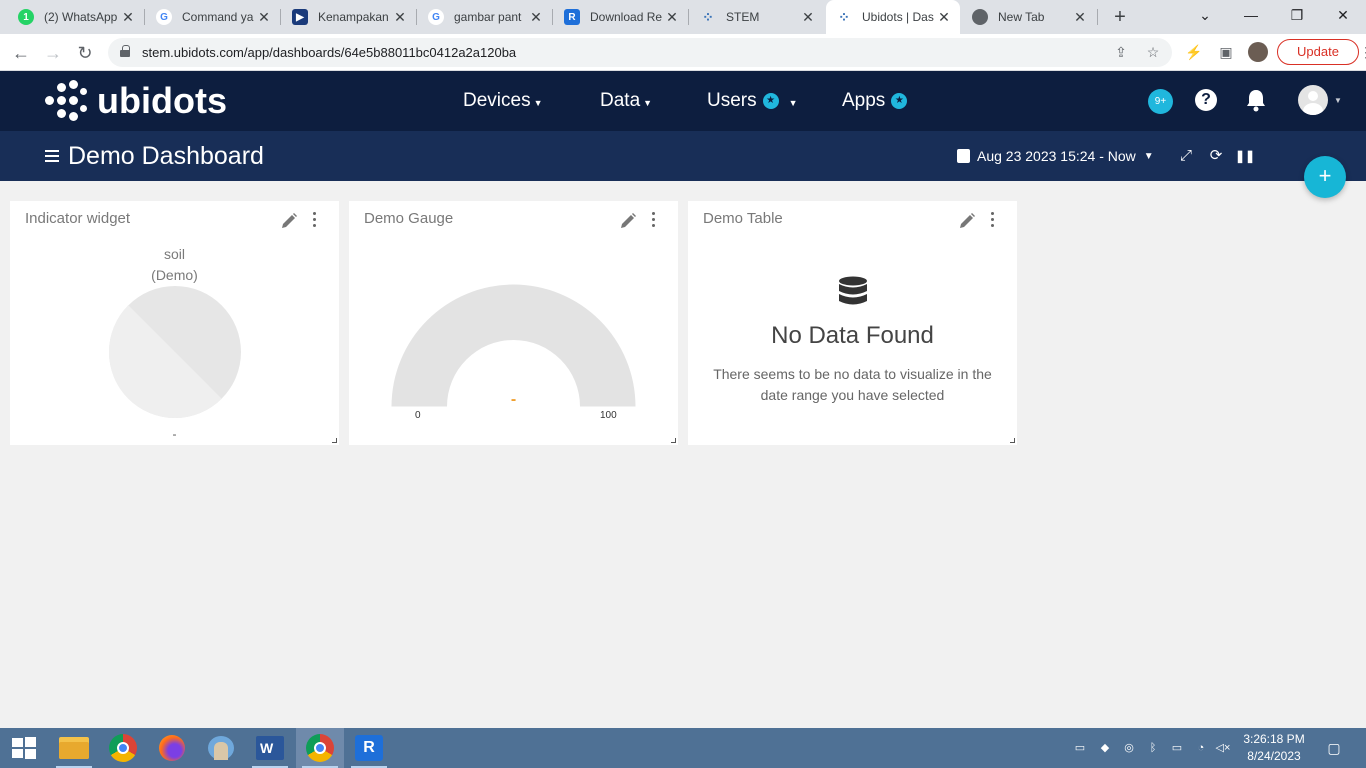  Describe the element at coordinates (1153, 748) in the screenshot. I see `bluetooth-icon: ᛒ` at that location.